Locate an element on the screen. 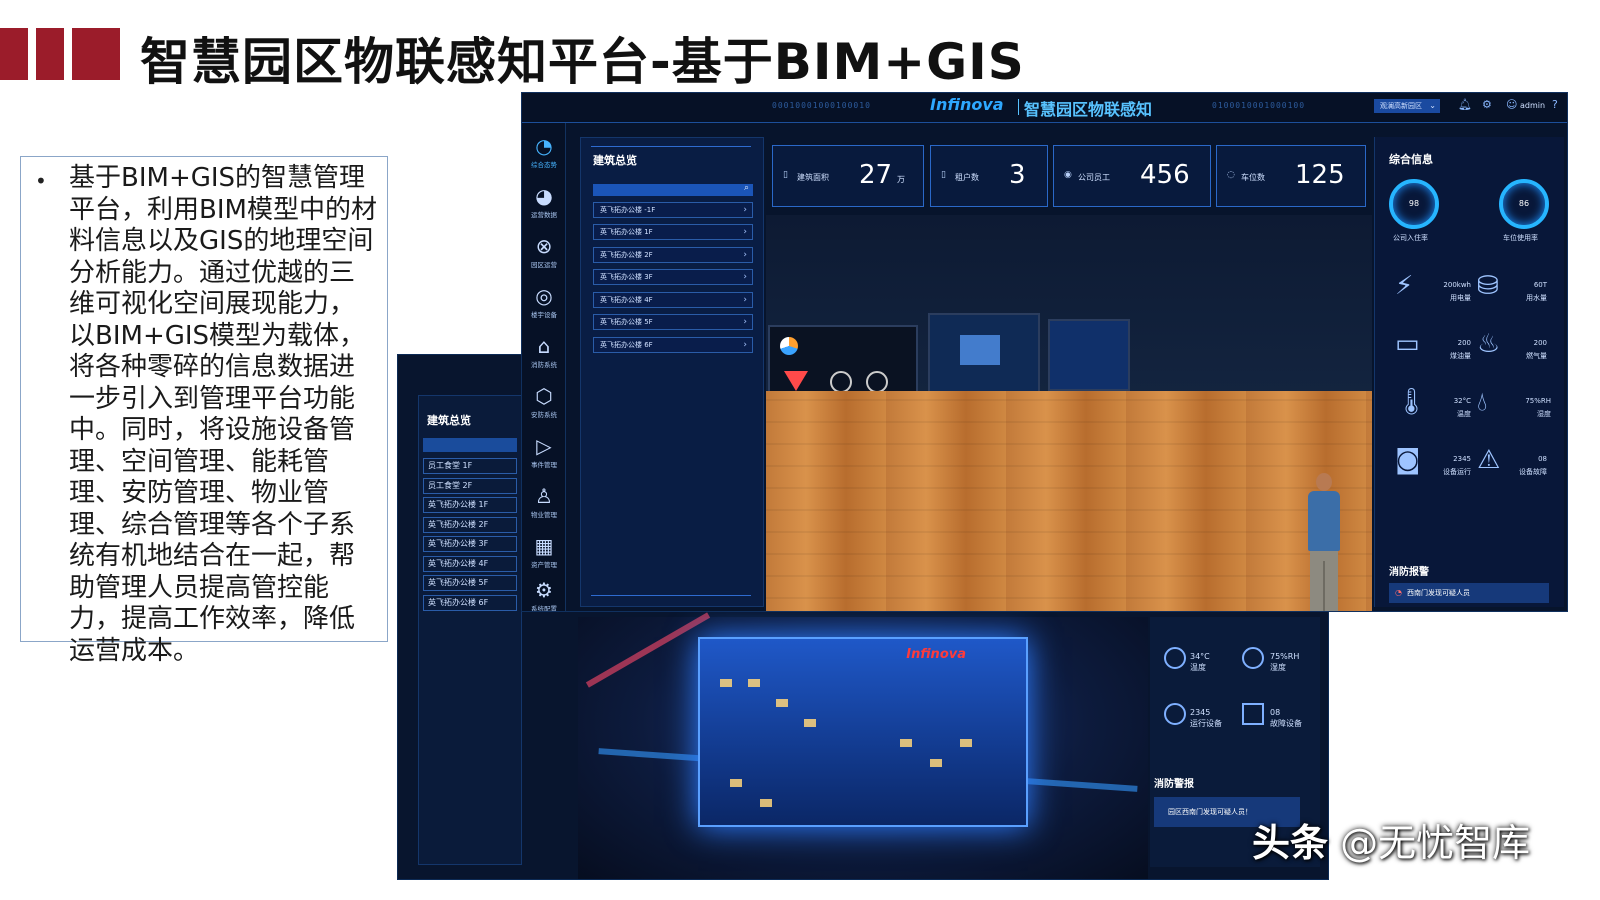  people-icon: ◉ is located at coordinates (1068, 175).